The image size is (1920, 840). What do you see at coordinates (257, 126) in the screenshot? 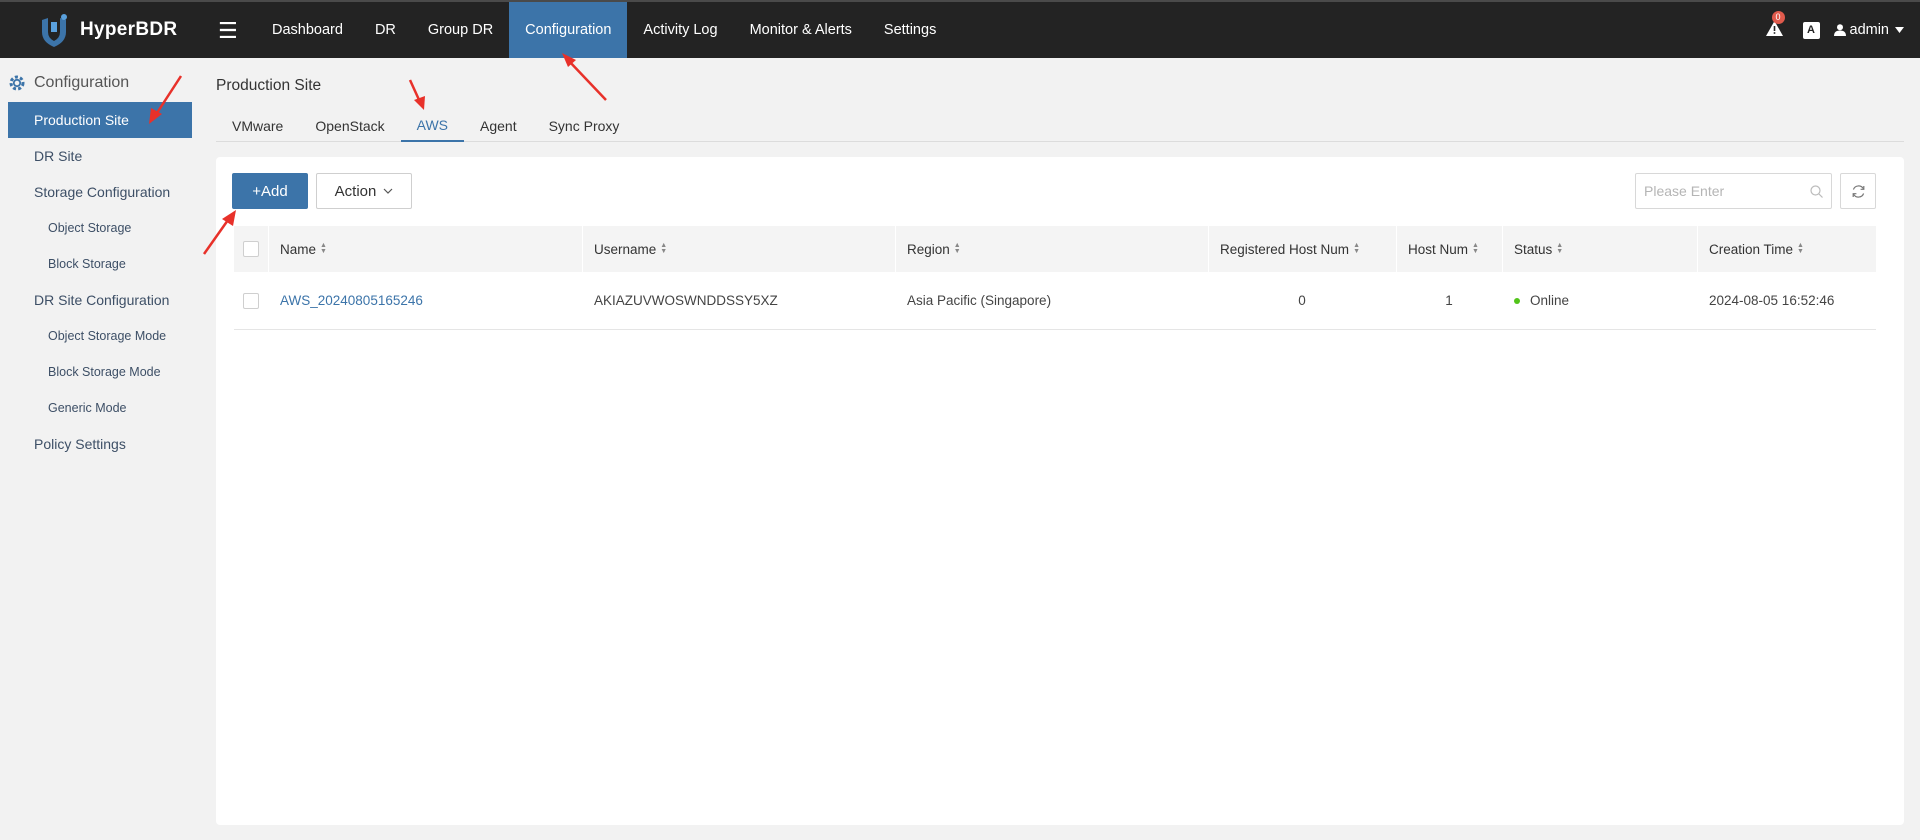
I see `tab-vmware: VMware` at bounding box center [257, 126].